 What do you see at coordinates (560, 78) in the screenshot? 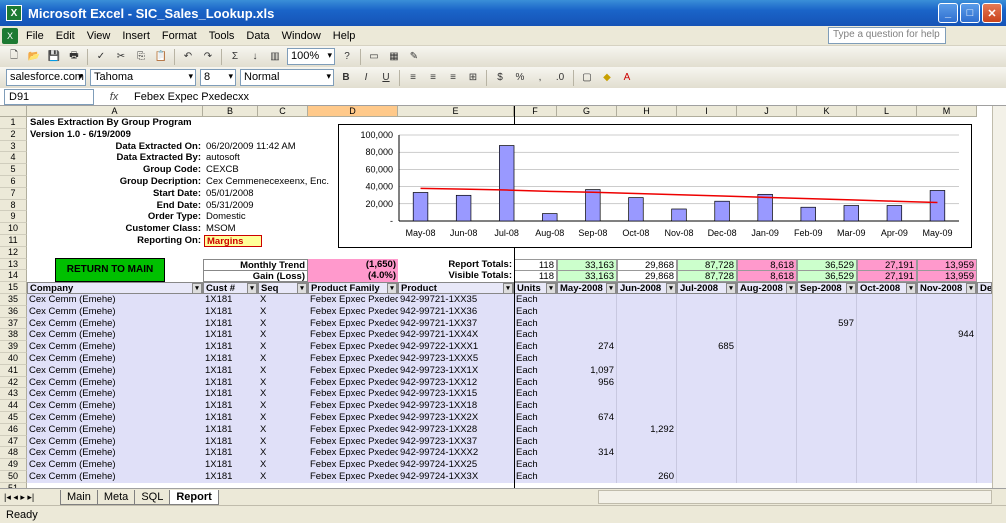
I see `decimal-icon: .0` at bounding box center [560, 78].